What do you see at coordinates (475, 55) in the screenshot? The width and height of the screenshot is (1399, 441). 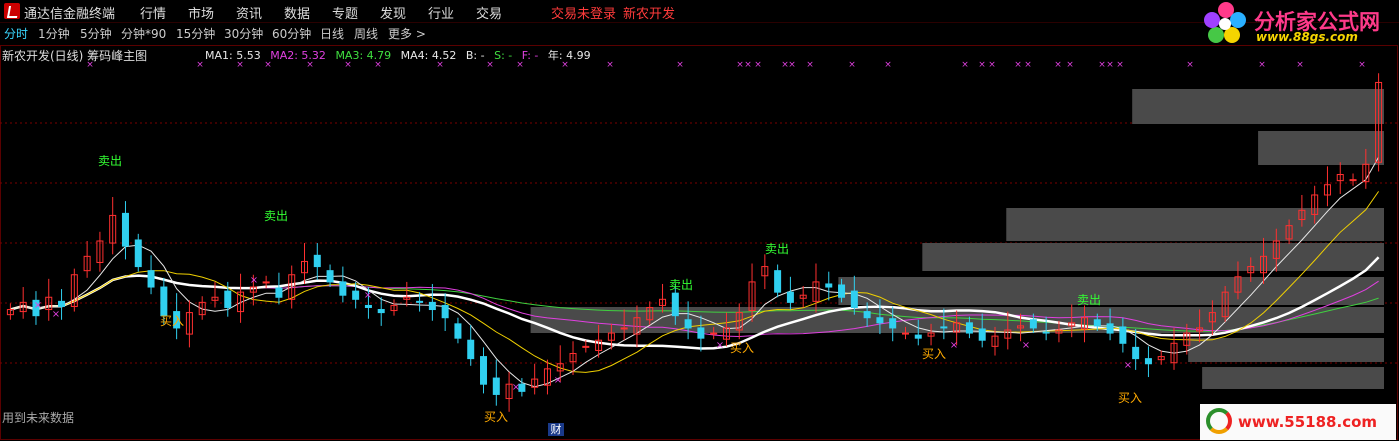 I see `buy-value: B: -` at bounding box center [475, 55].